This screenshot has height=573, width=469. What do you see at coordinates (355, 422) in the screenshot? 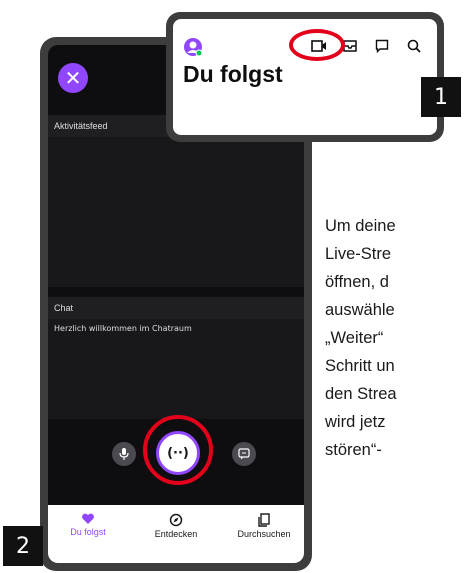
I see `instruction-line: wird jetz` at bounding box center [355, 422].